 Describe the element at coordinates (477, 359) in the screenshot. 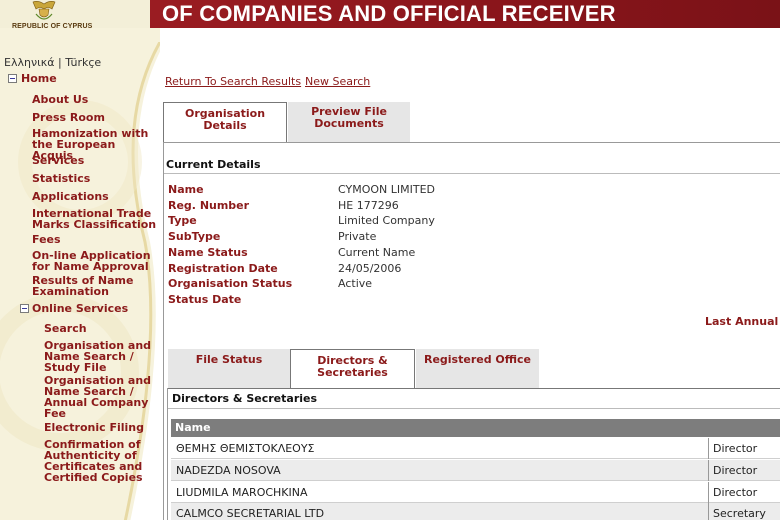

I see `tab-registered-office-label: Registered Office` at that location.